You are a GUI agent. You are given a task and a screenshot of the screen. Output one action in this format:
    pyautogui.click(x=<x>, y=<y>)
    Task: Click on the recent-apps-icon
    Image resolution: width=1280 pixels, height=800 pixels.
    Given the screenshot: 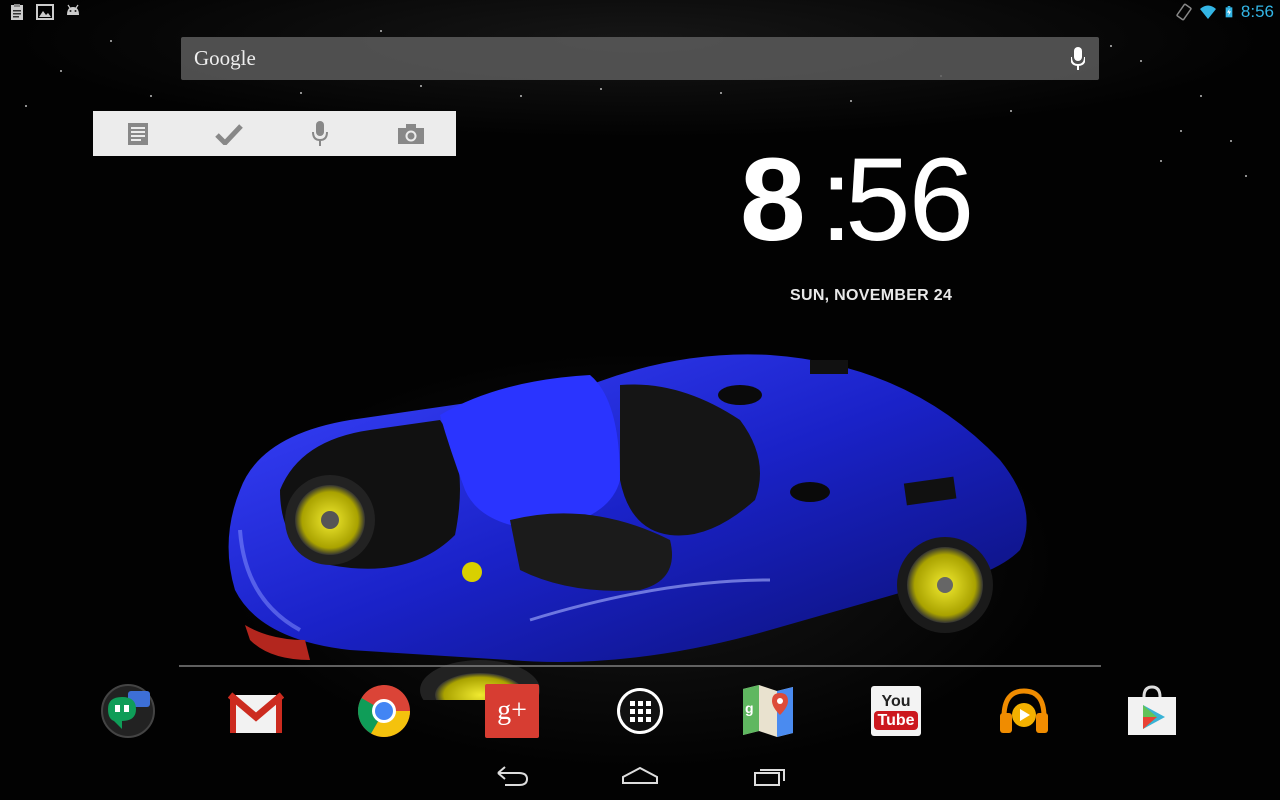 What is the action you would take?
    pyautogui.click(x=769, y=777)
    